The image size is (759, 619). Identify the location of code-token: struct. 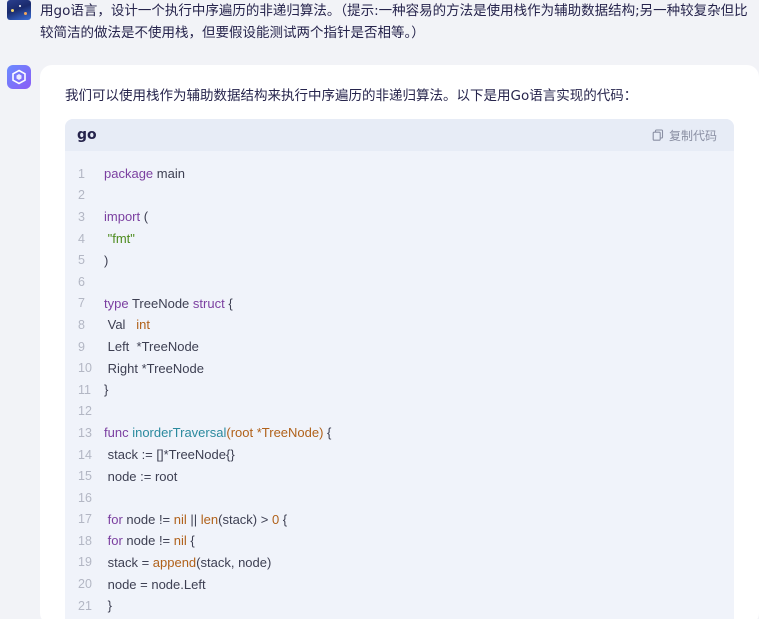
(208, 303).